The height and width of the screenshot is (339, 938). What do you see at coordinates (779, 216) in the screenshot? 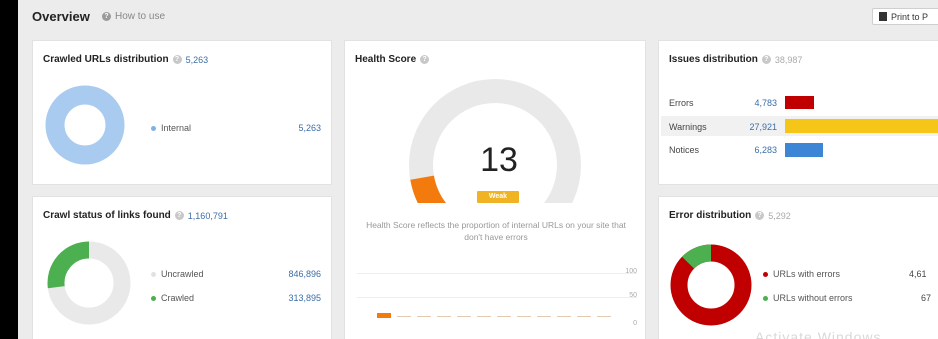
I see `error-distribution-count: 5,292` at bounding box center [779, 216].